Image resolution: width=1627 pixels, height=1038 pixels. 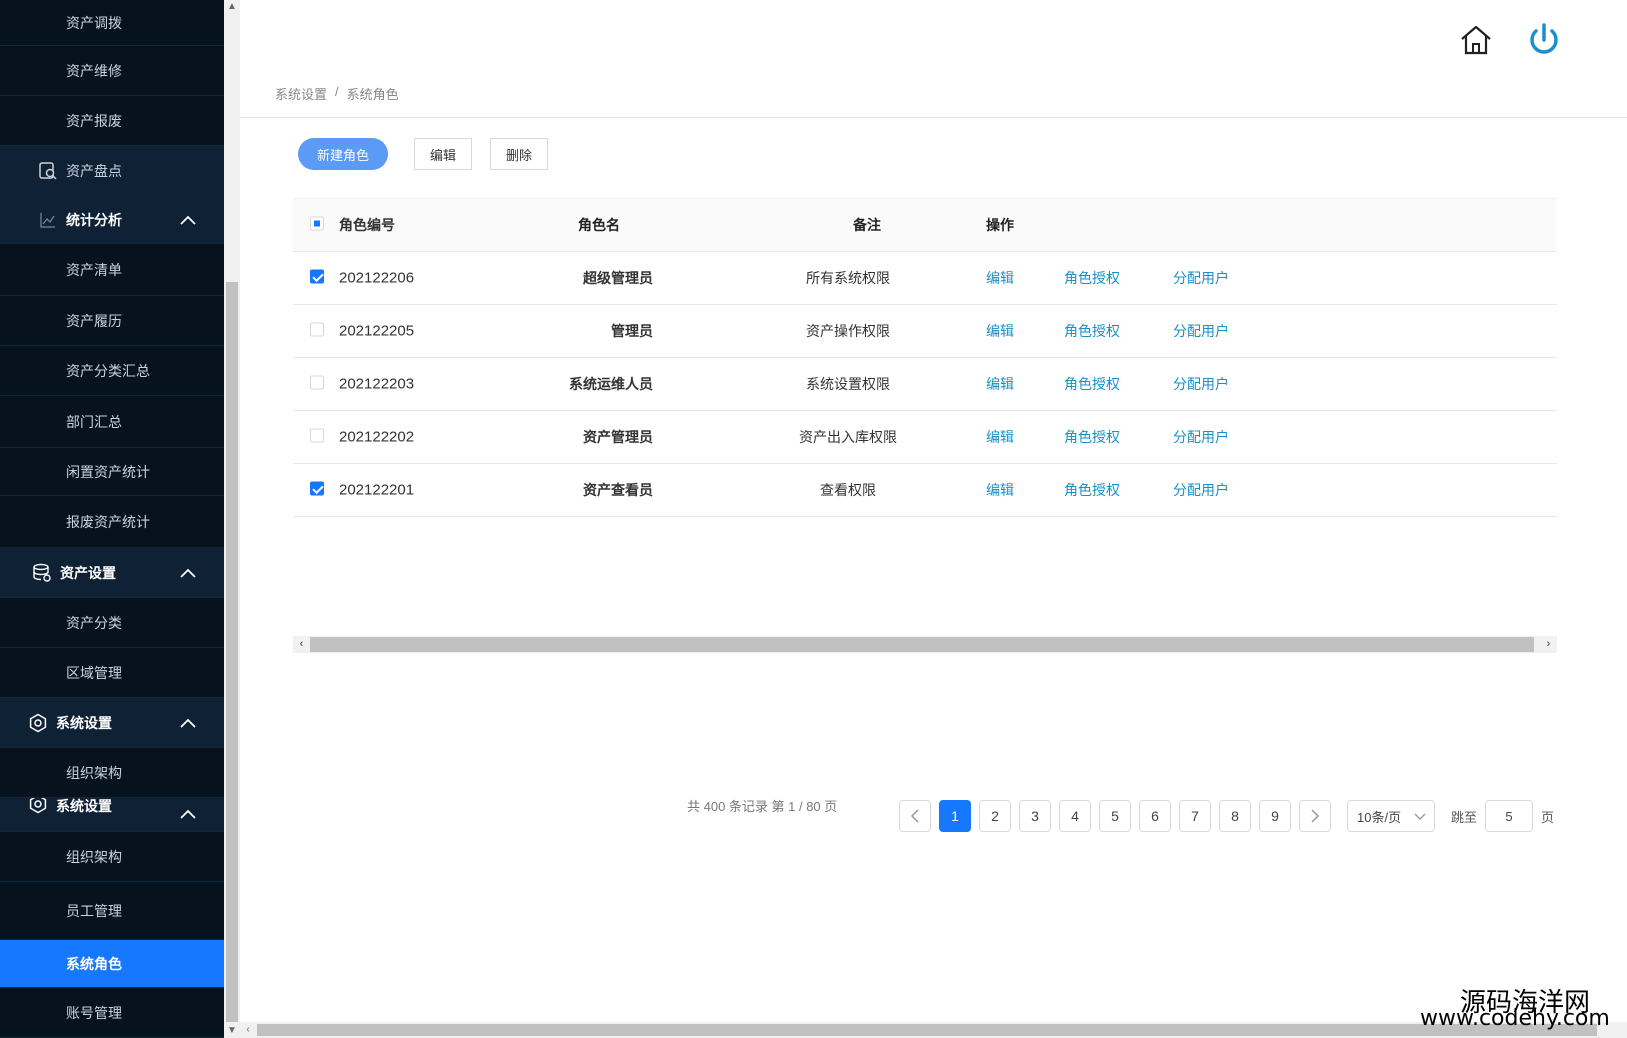 What do you see at coordinates (112, 23) in the screenshot?
I see `sidebar-item-asset-transfer: 资产调拨` at bounding box center [112, 23].